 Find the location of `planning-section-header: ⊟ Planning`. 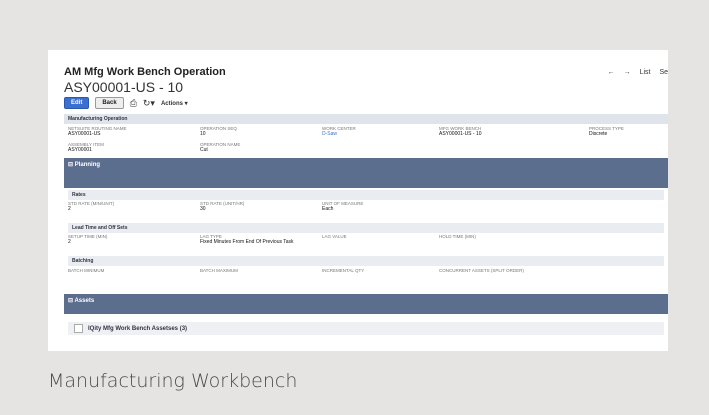

planning-section-header: ⊟ Planning is located at coordinates (366, 173).